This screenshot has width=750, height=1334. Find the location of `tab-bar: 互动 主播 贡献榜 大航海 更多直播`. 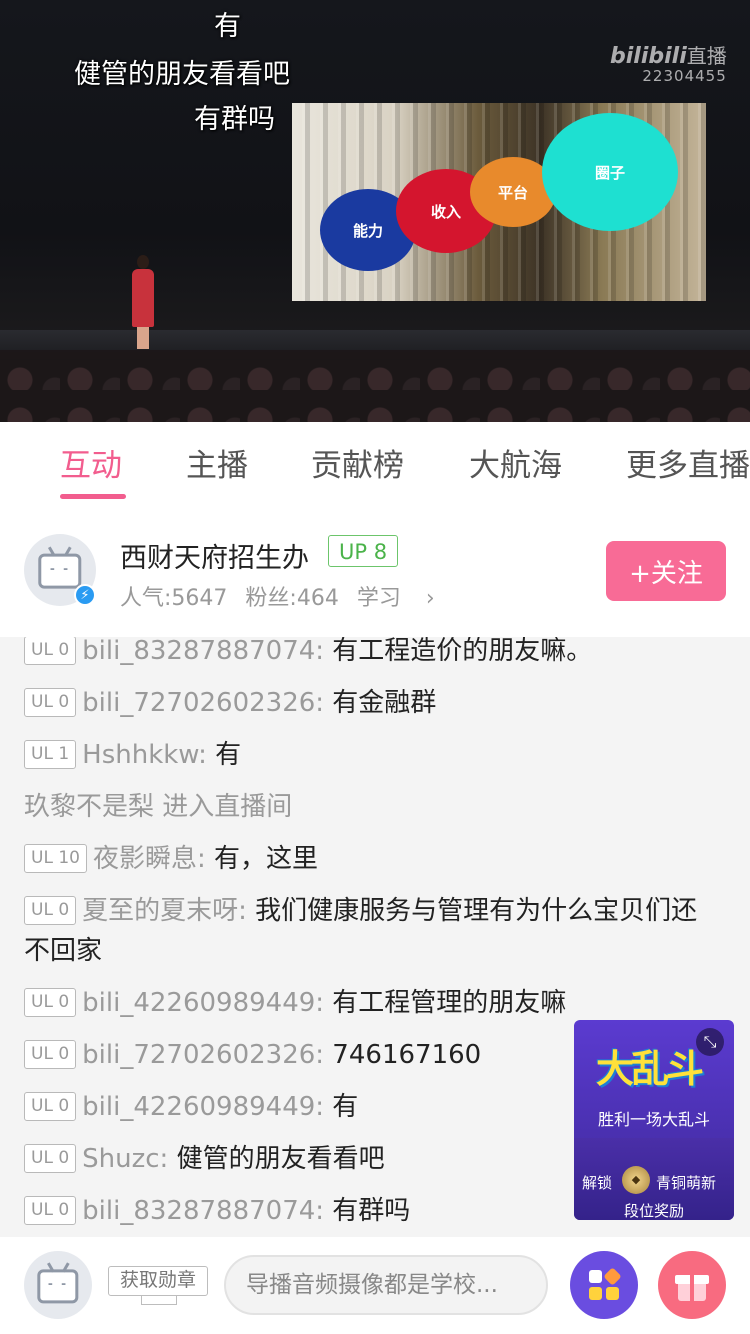

tab-bar: 互动 主播 贡献榜 大航海 更多直播 is located at coordinates (375, 462).